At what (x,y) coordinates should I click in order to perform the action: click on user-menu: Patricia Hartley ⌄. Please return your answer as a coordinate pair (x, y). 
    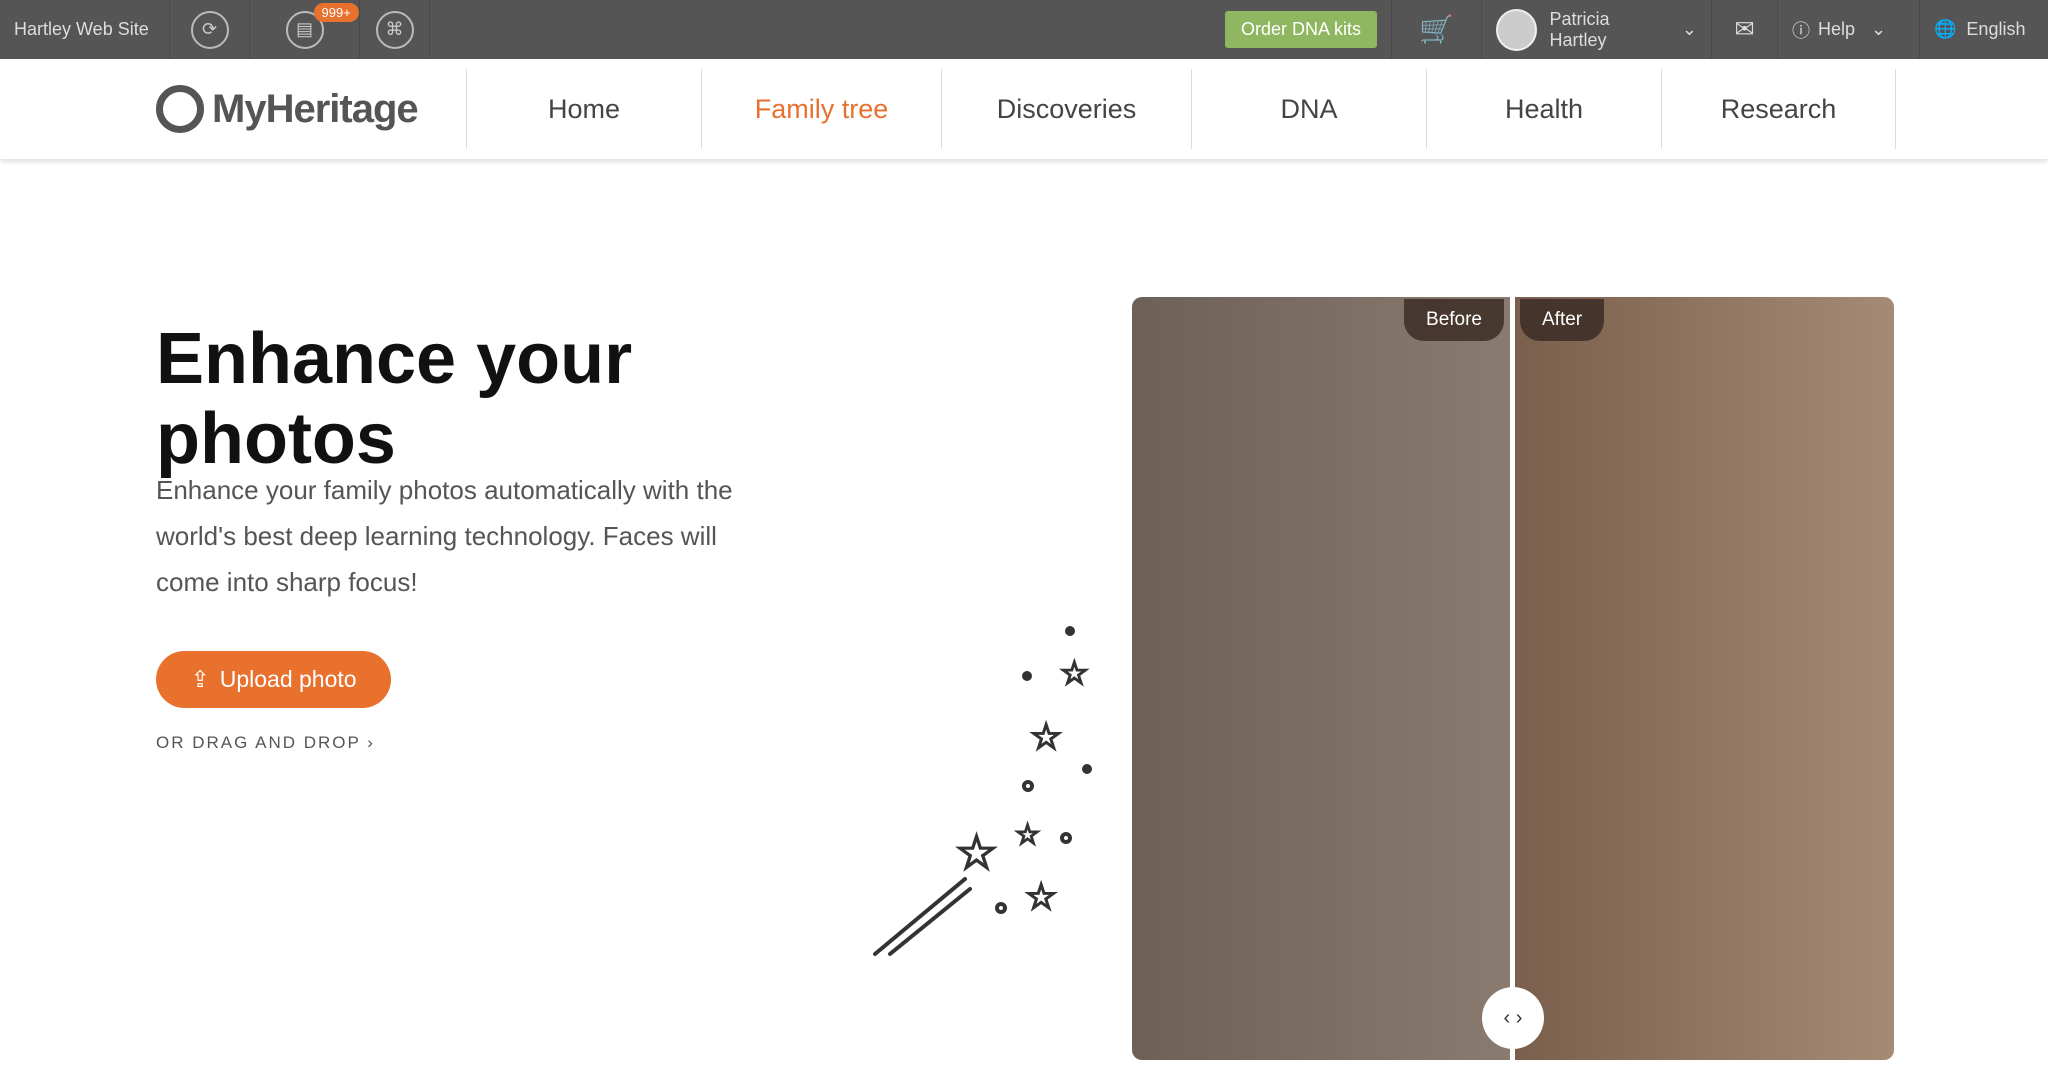
    Looking at the image, I should click on (1597, 29).